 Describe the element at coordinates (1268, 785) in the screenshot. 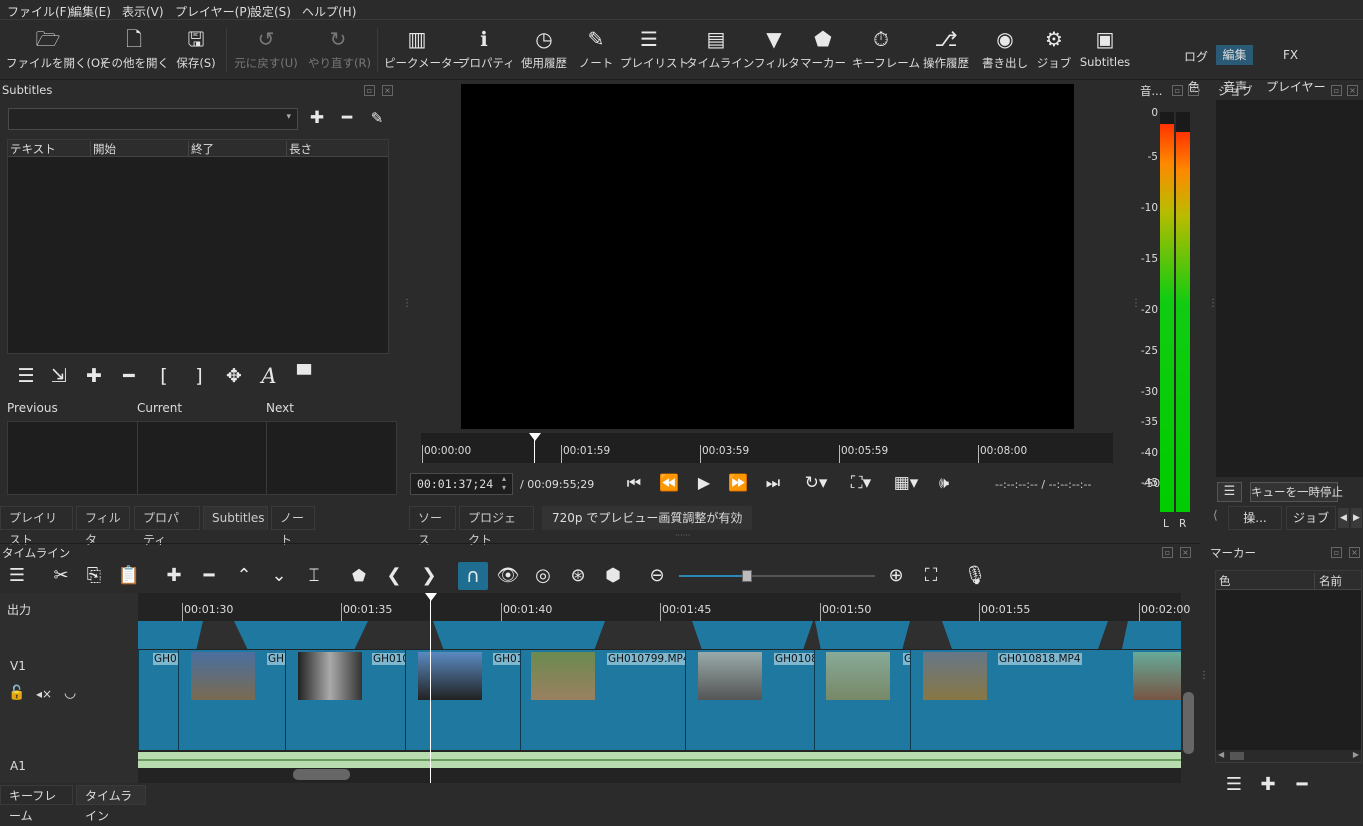

I see `add-marker-button-icon: ✚` at that location.